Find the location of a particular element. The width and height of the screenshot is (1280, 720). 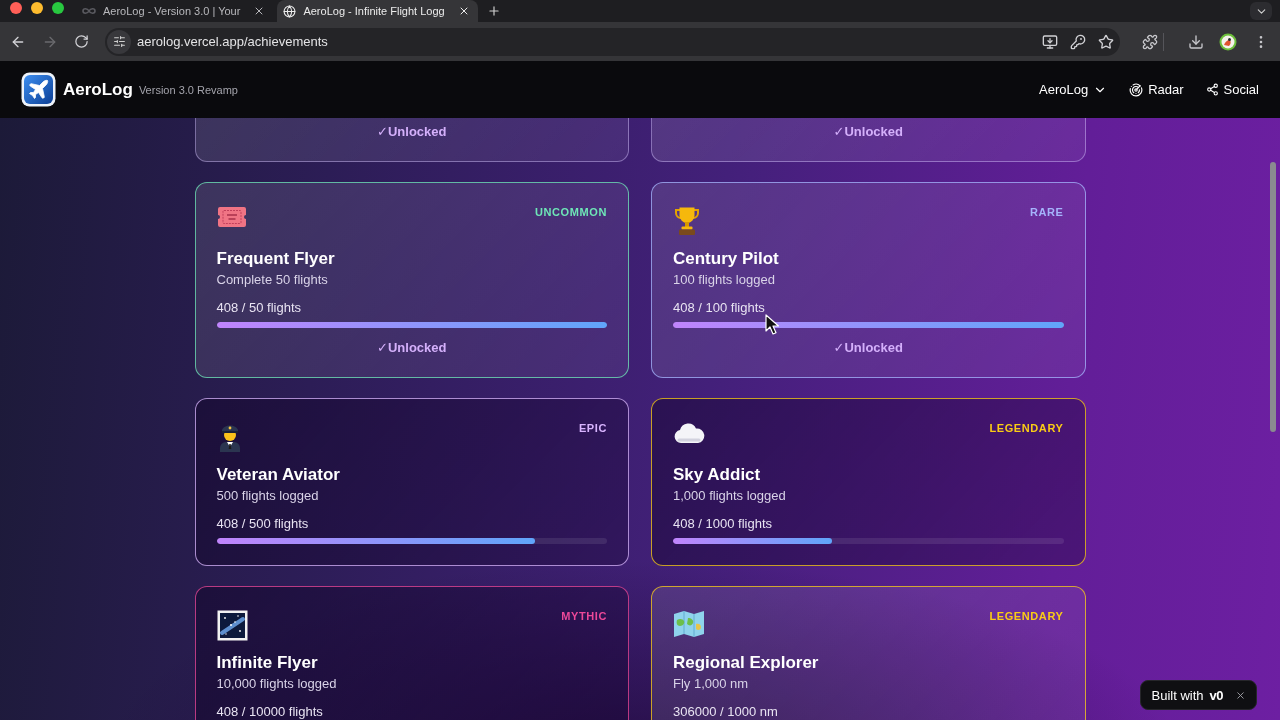

achievement-description: 100 flights logged is located at coordinates (724, 280).